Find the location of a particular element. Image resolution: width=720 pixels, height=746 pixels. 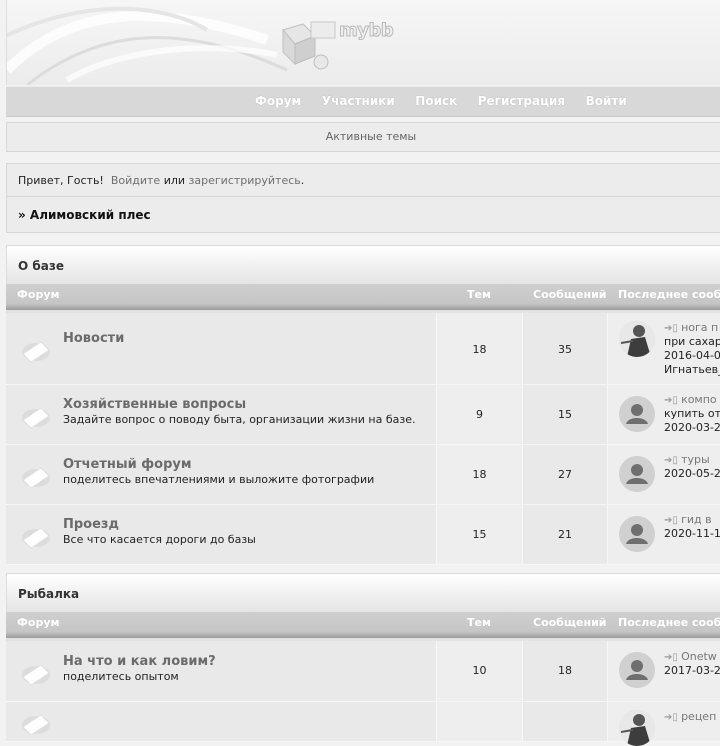

last-post-text: 2020-05-2 is located at coordinates (692, 473).